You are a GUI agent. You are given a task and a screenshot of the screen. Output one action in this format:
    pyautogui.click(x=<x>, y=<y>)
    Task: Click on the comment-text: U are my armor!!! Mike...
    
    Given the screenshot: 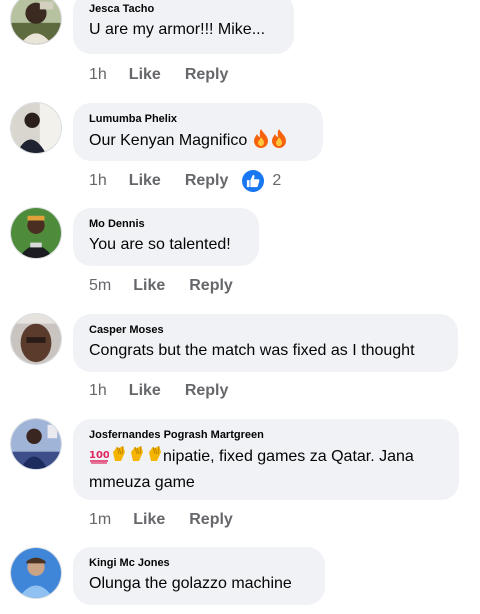 What is the action you would take?
    pyautogui.click(x=177, y=29)
    